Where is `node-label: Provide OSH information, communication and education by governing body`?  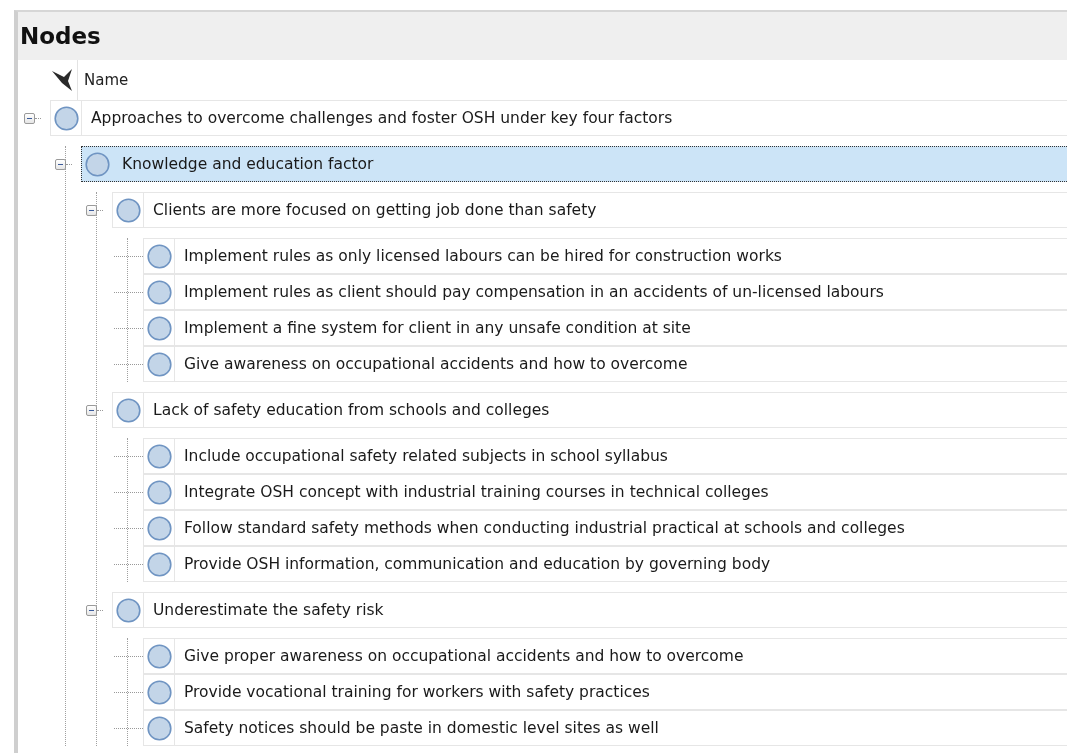 node-label: Provide OSH information, communication and education by governing body is located at coordinates (477, 564).